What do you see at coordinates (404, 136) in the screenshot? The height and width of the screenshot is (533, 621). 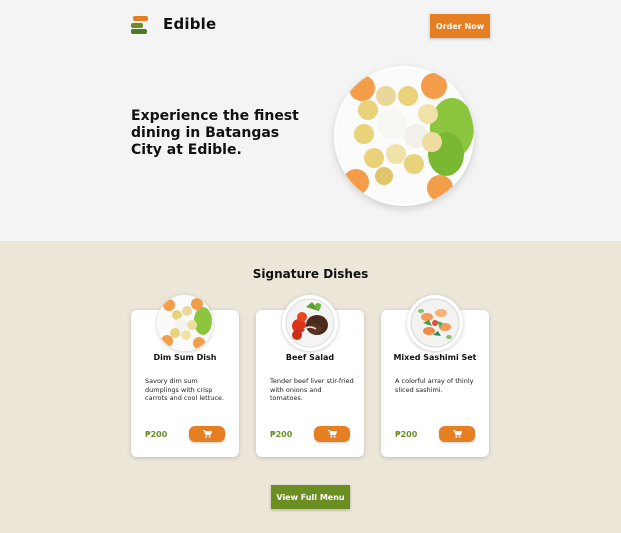 I see `dim-sum-plate-image` at bounding box center [404, 136].